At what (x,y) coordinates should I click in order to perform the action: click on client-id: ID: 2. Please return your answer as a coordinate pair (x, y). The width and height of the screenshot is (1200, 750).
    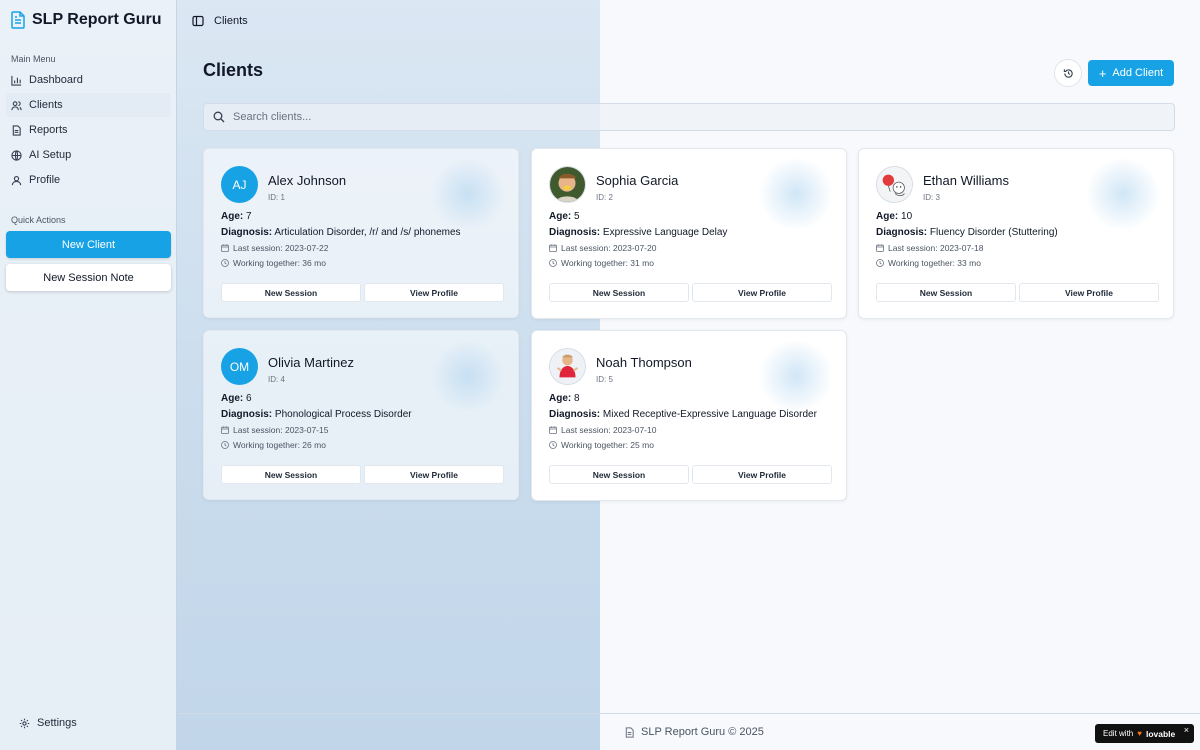
    Looking at the image, I should click on (604, 197).